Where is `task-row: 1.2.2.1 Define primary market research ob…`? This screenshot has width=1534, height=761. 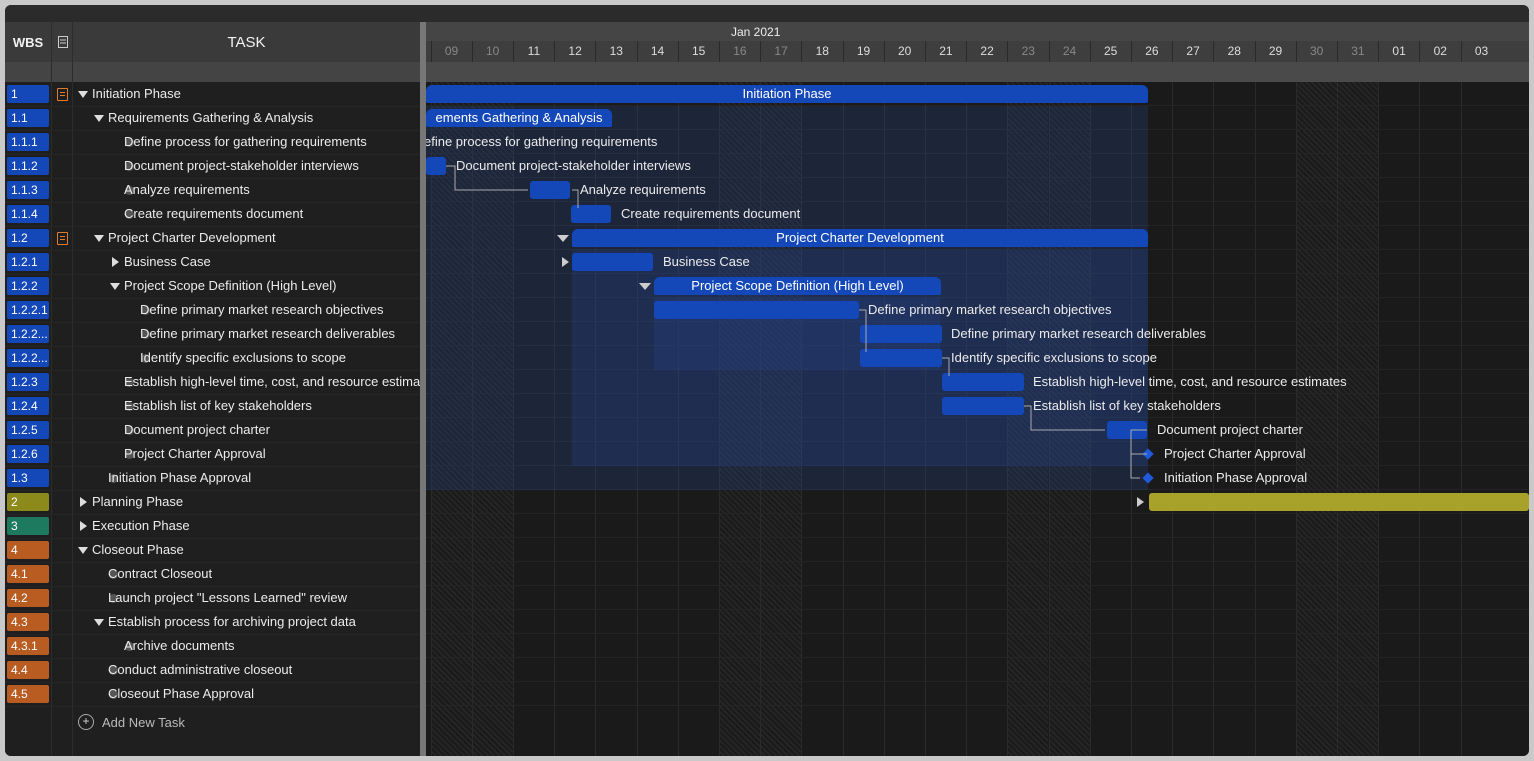 task-row: 1.2.2.1 Define primary market research ob… is located at coordinates (212, 310).